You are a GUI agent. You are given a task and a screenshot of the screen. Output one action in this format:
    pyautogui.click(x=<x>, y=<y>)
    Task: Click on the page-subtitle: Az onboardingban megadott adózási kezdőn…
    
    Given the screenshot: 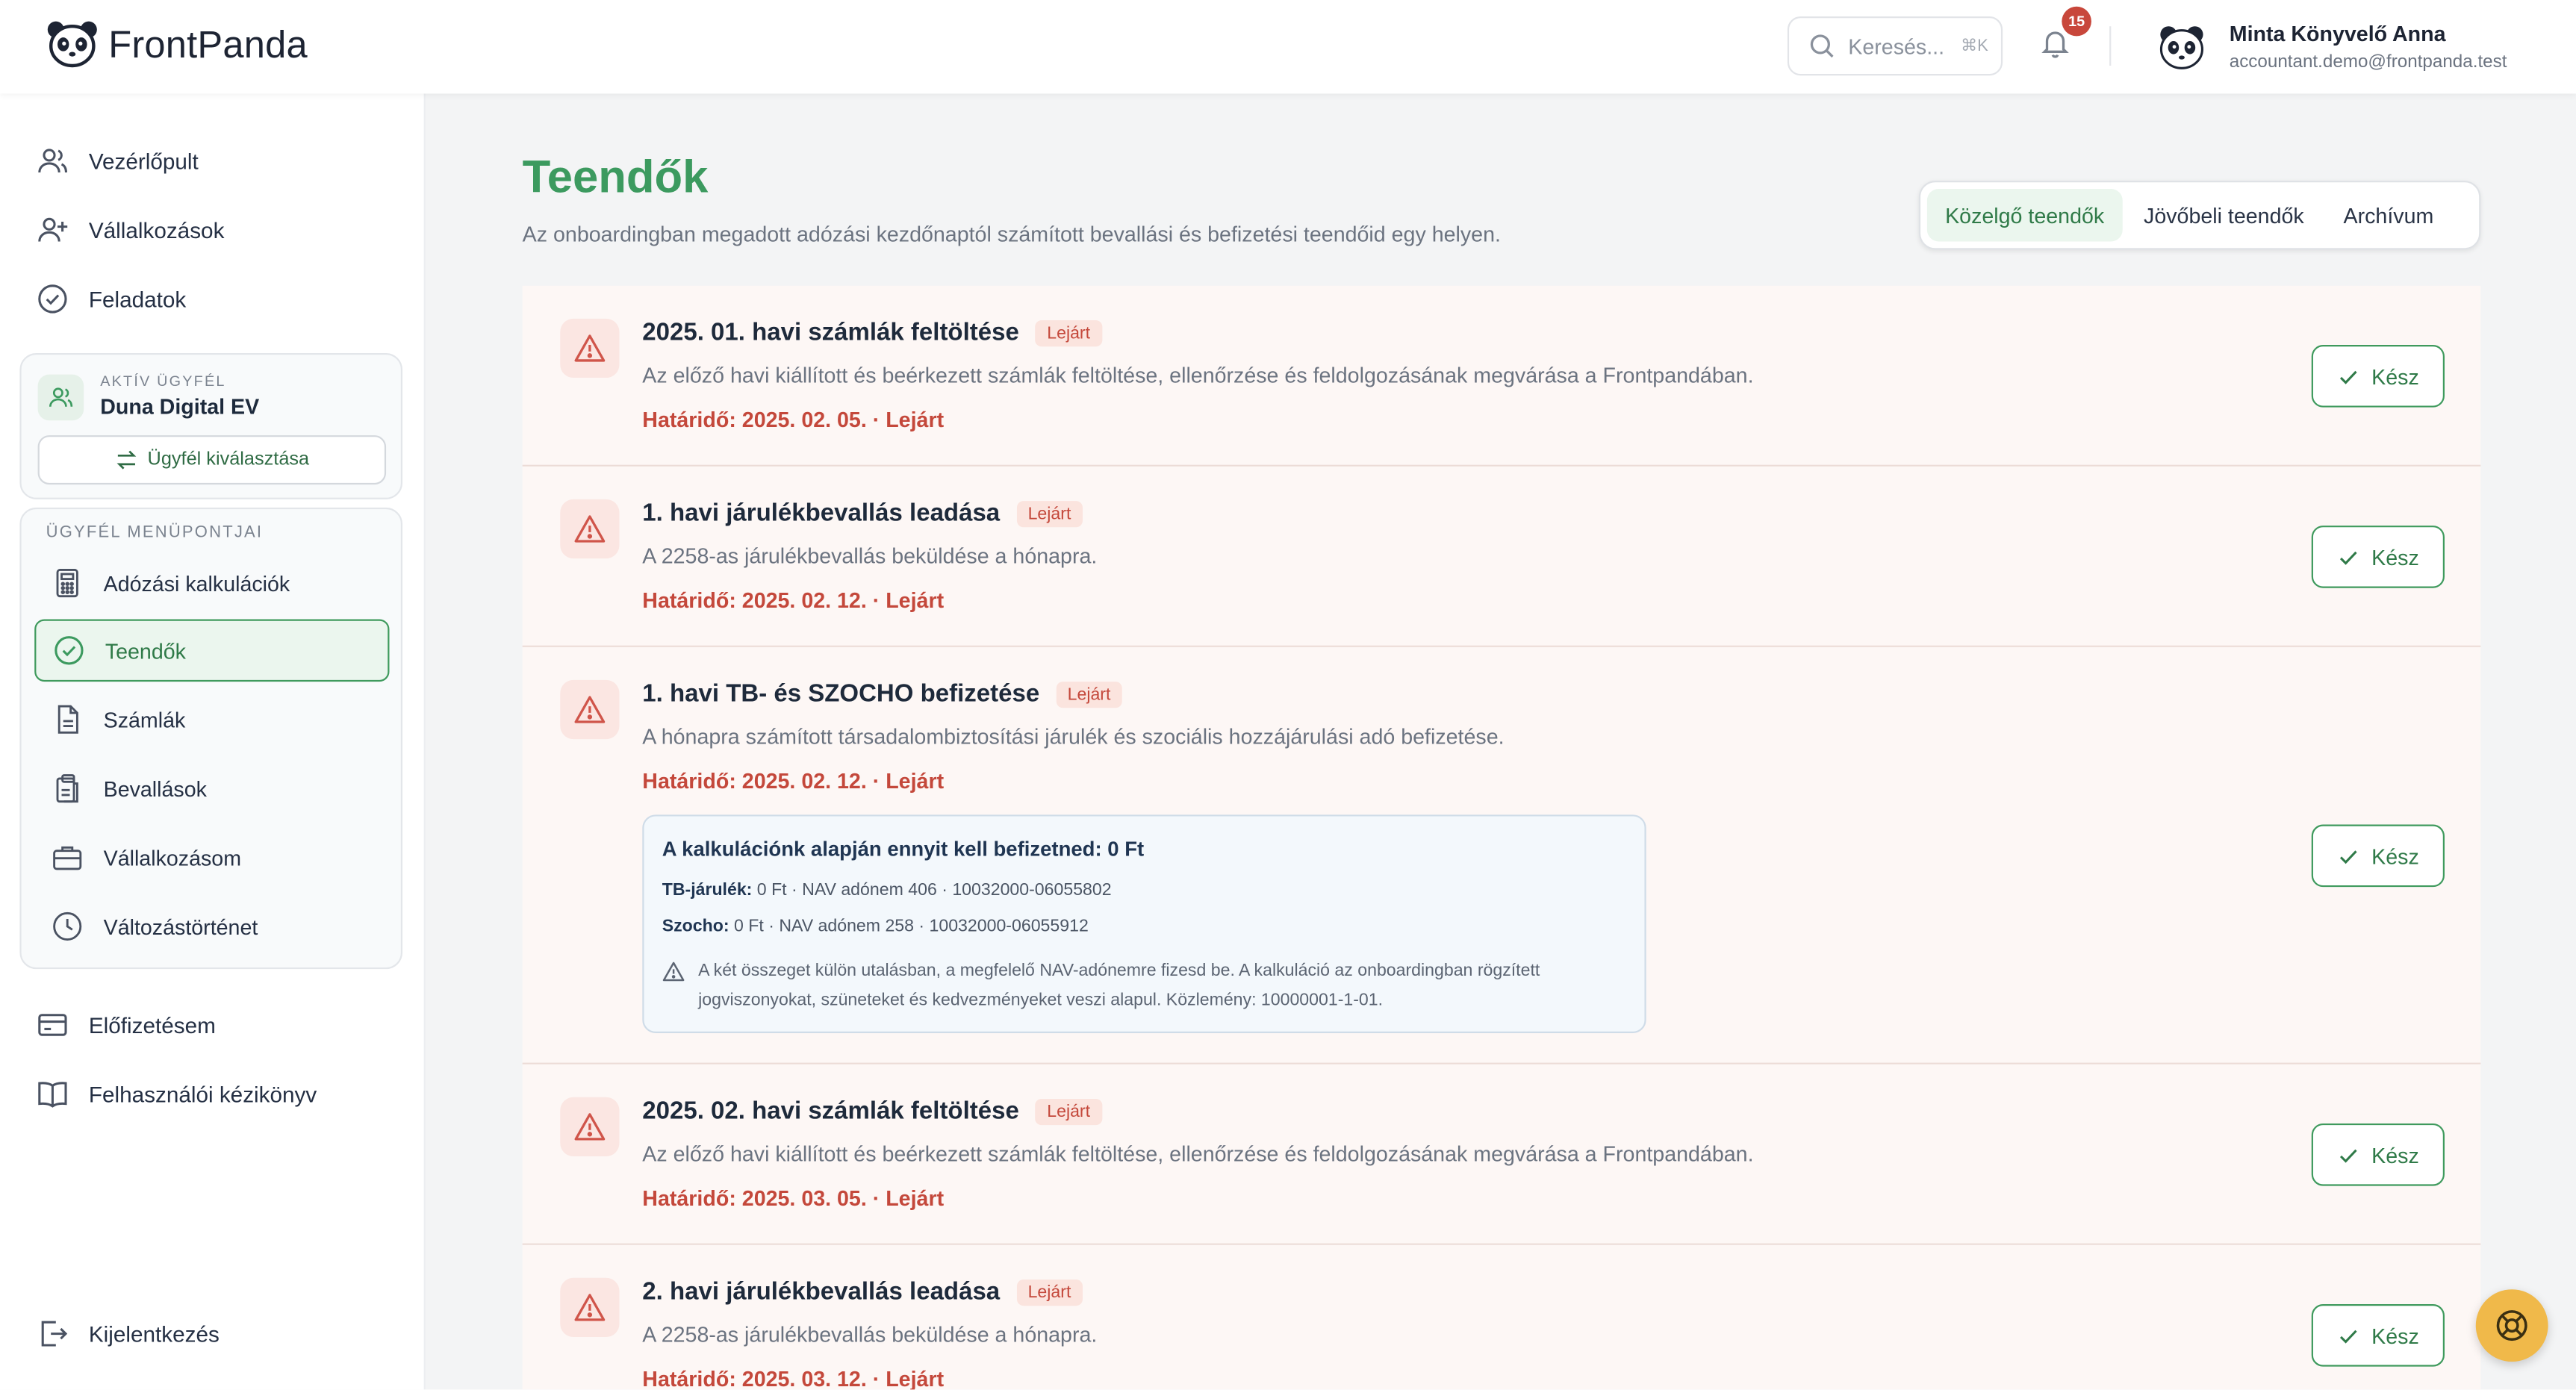 What is the action you would take?
    pyautogui.click(x=1011, y=234)
    